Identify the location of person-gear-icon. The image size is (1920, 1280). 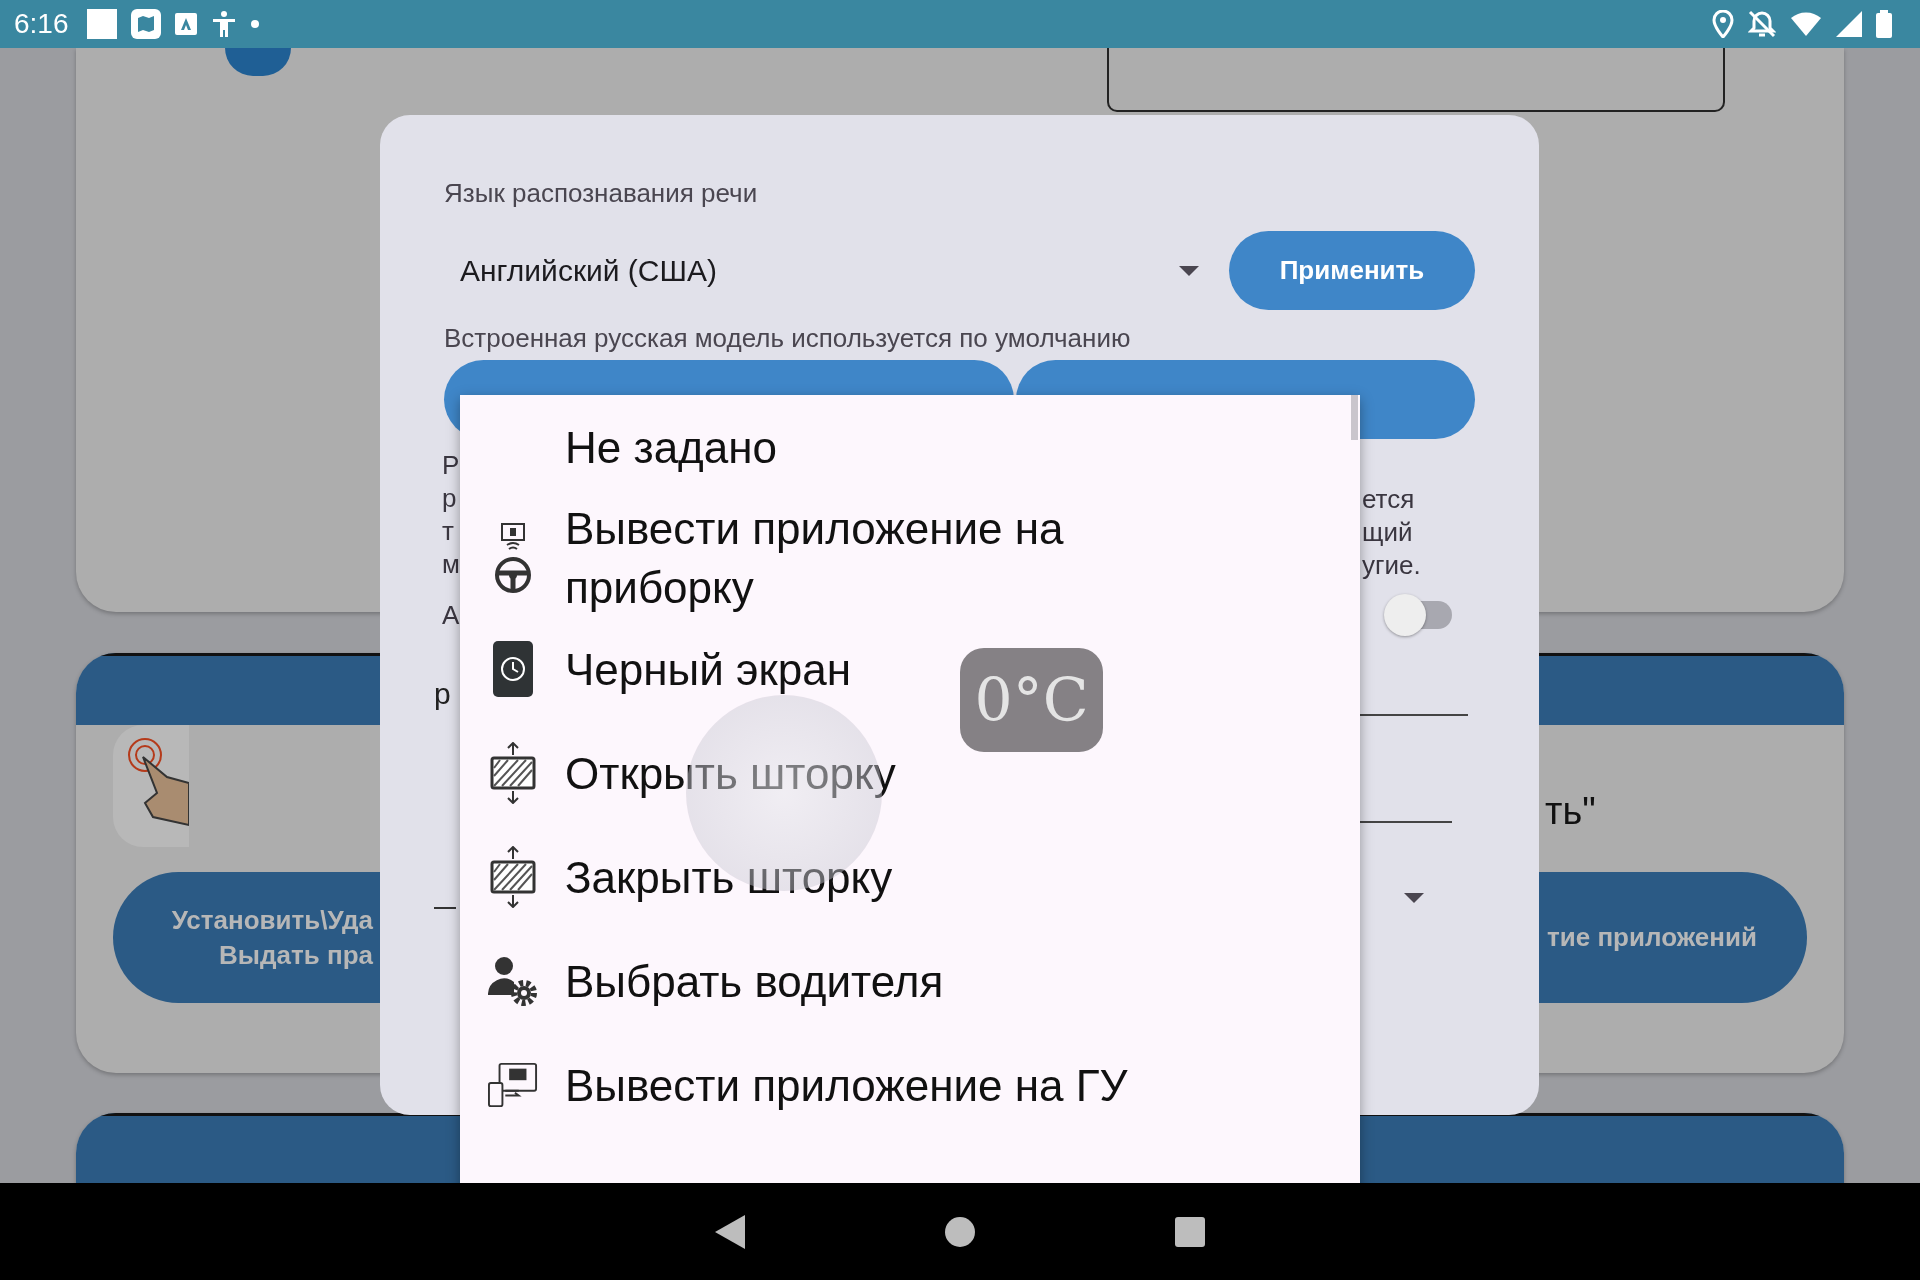
(513, 981).